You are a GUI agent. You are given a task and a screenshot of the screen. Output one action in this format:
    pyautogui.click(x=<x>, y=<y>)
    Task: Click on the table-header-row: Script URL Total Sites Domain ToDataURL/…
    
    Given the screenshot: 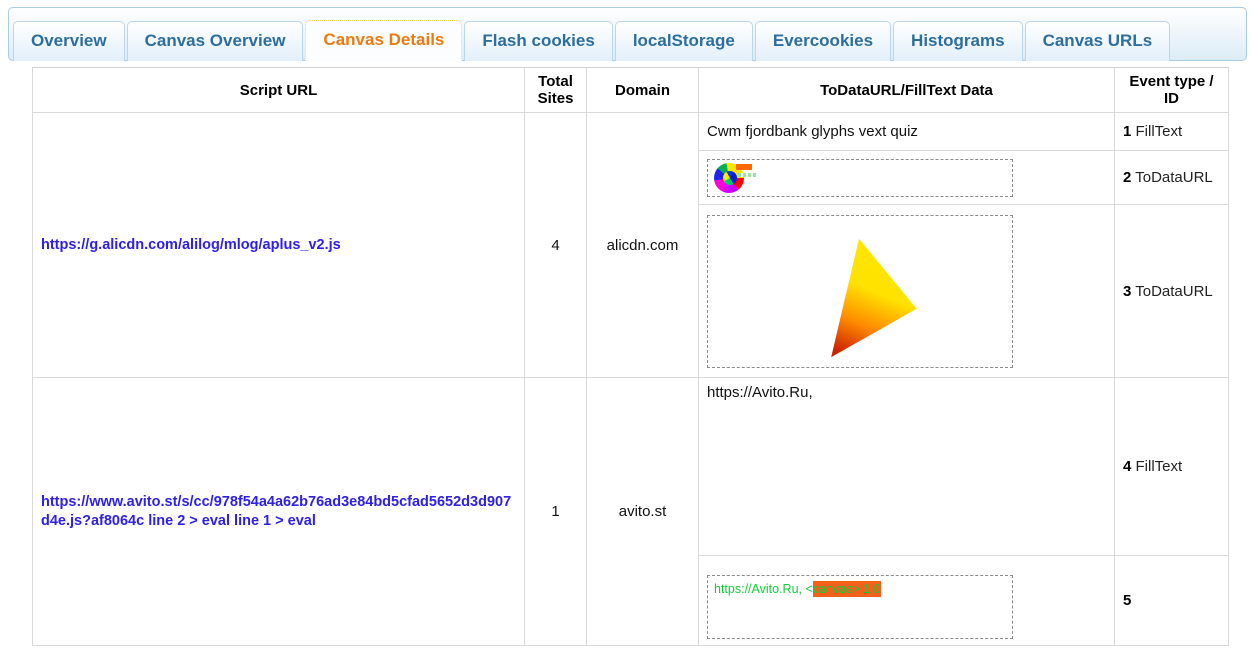 What is the action you would take?
    pyautogui.click(x=630, y=90)
    